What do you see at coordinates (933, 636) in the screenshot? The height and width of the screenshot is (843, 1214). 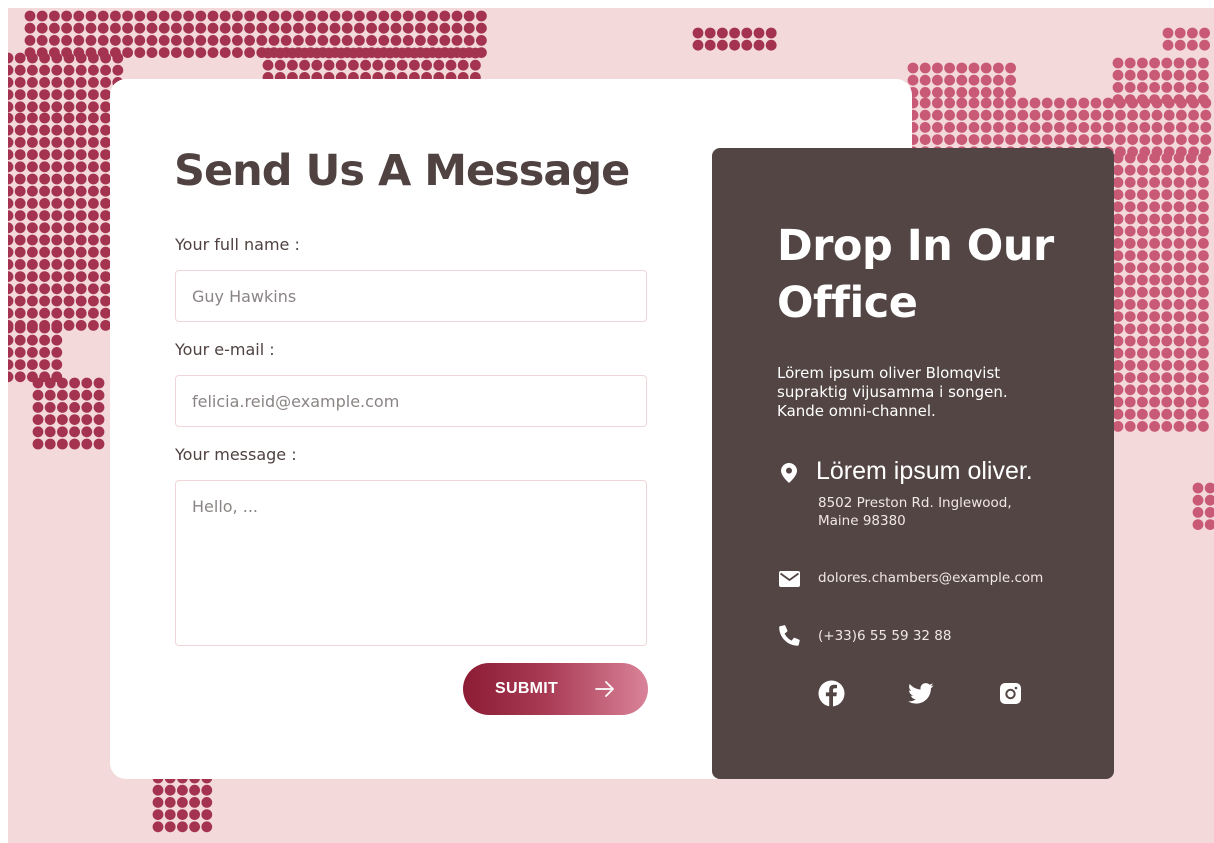 I see `phone-link: (+33)6 55 59 32 88` at bounding box center [933, 636].